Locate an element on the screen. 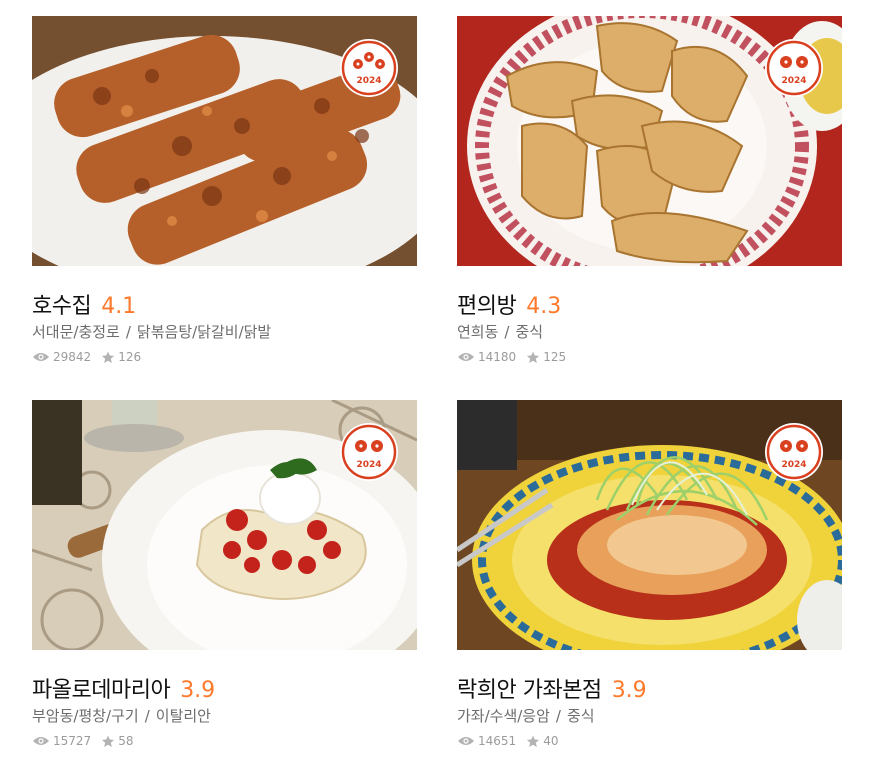 The height and width of the screenshot is (774, 884). views-count: 14651 is located at coordinates (497, 741).